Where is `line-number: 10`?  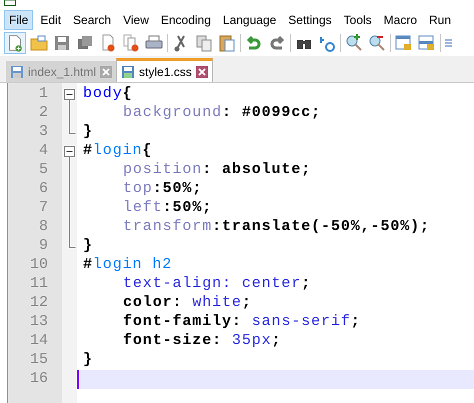 line-number: 10 is located at coordinates (39, 265).